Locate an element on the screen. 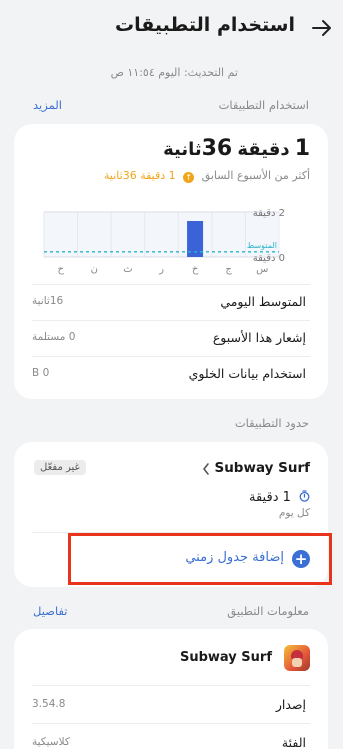 This screenshot has height=749, width=343. limit-value-row: 1 دقيقة is located at coordinates (279, 495).